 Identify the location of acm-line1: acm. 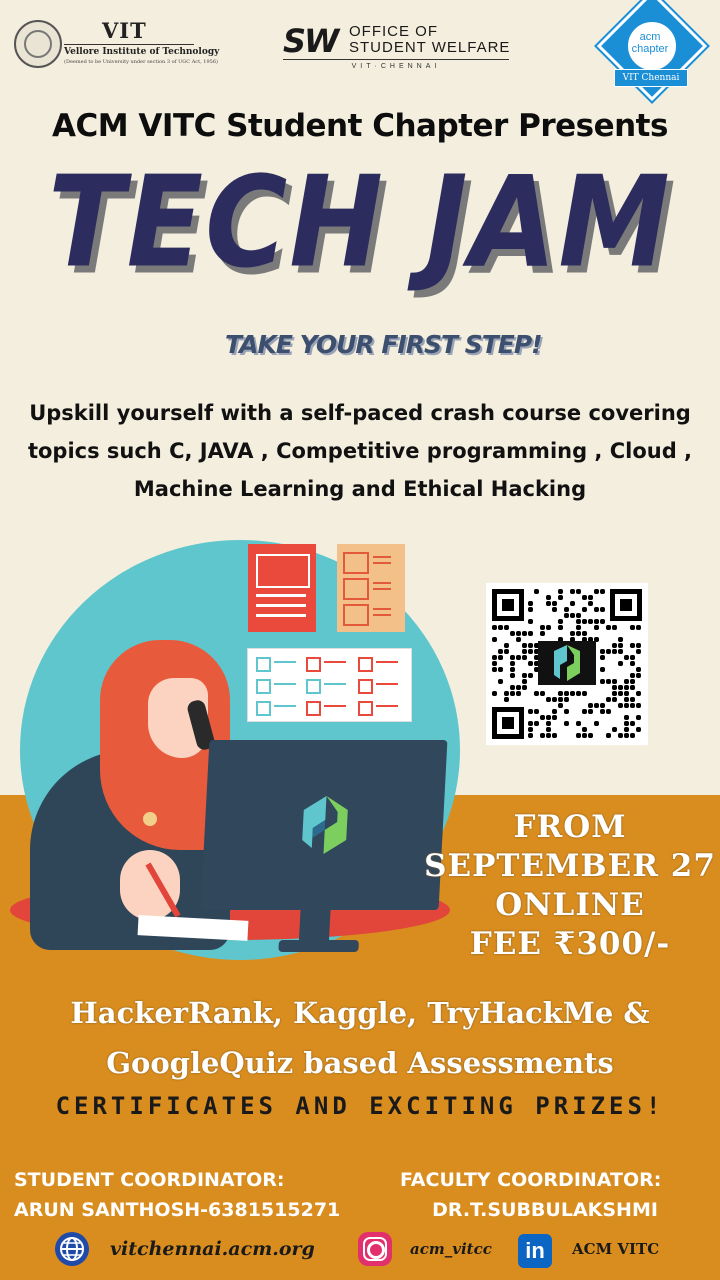
(650, 37).